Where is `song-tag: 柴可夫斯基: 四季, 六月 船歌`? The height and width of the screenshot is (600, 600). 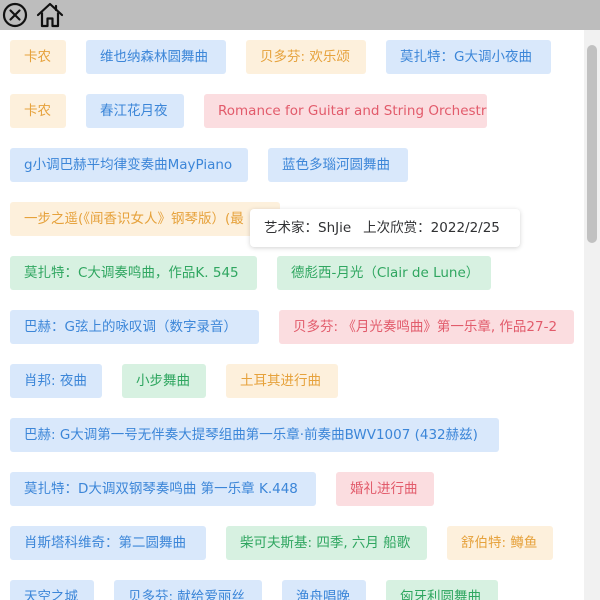 song-tag: 柴可夫斯基: 四季, 六月 船歌 is located at coordinates (326, 543).